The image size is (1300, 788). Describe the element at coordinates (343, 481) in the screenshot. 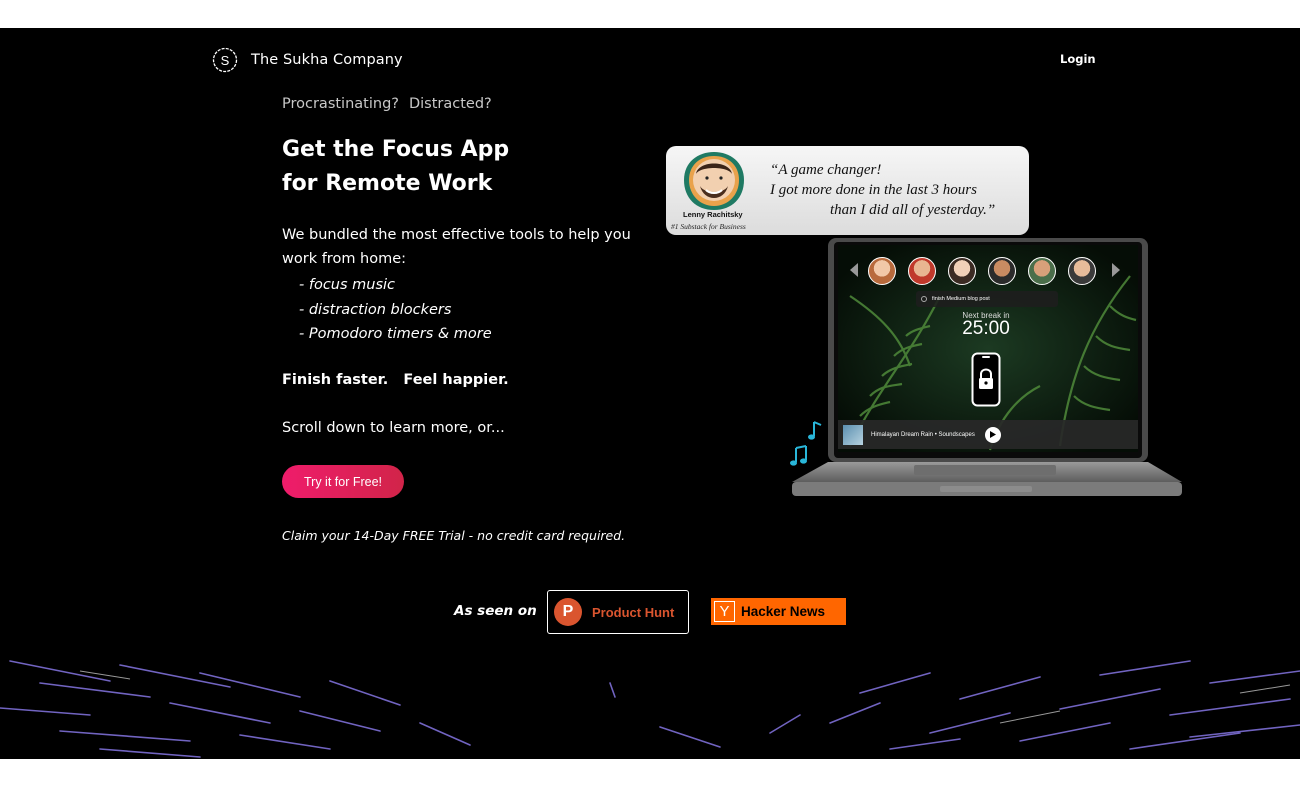

I see `try-free-button: Try it for Free!` at that location.